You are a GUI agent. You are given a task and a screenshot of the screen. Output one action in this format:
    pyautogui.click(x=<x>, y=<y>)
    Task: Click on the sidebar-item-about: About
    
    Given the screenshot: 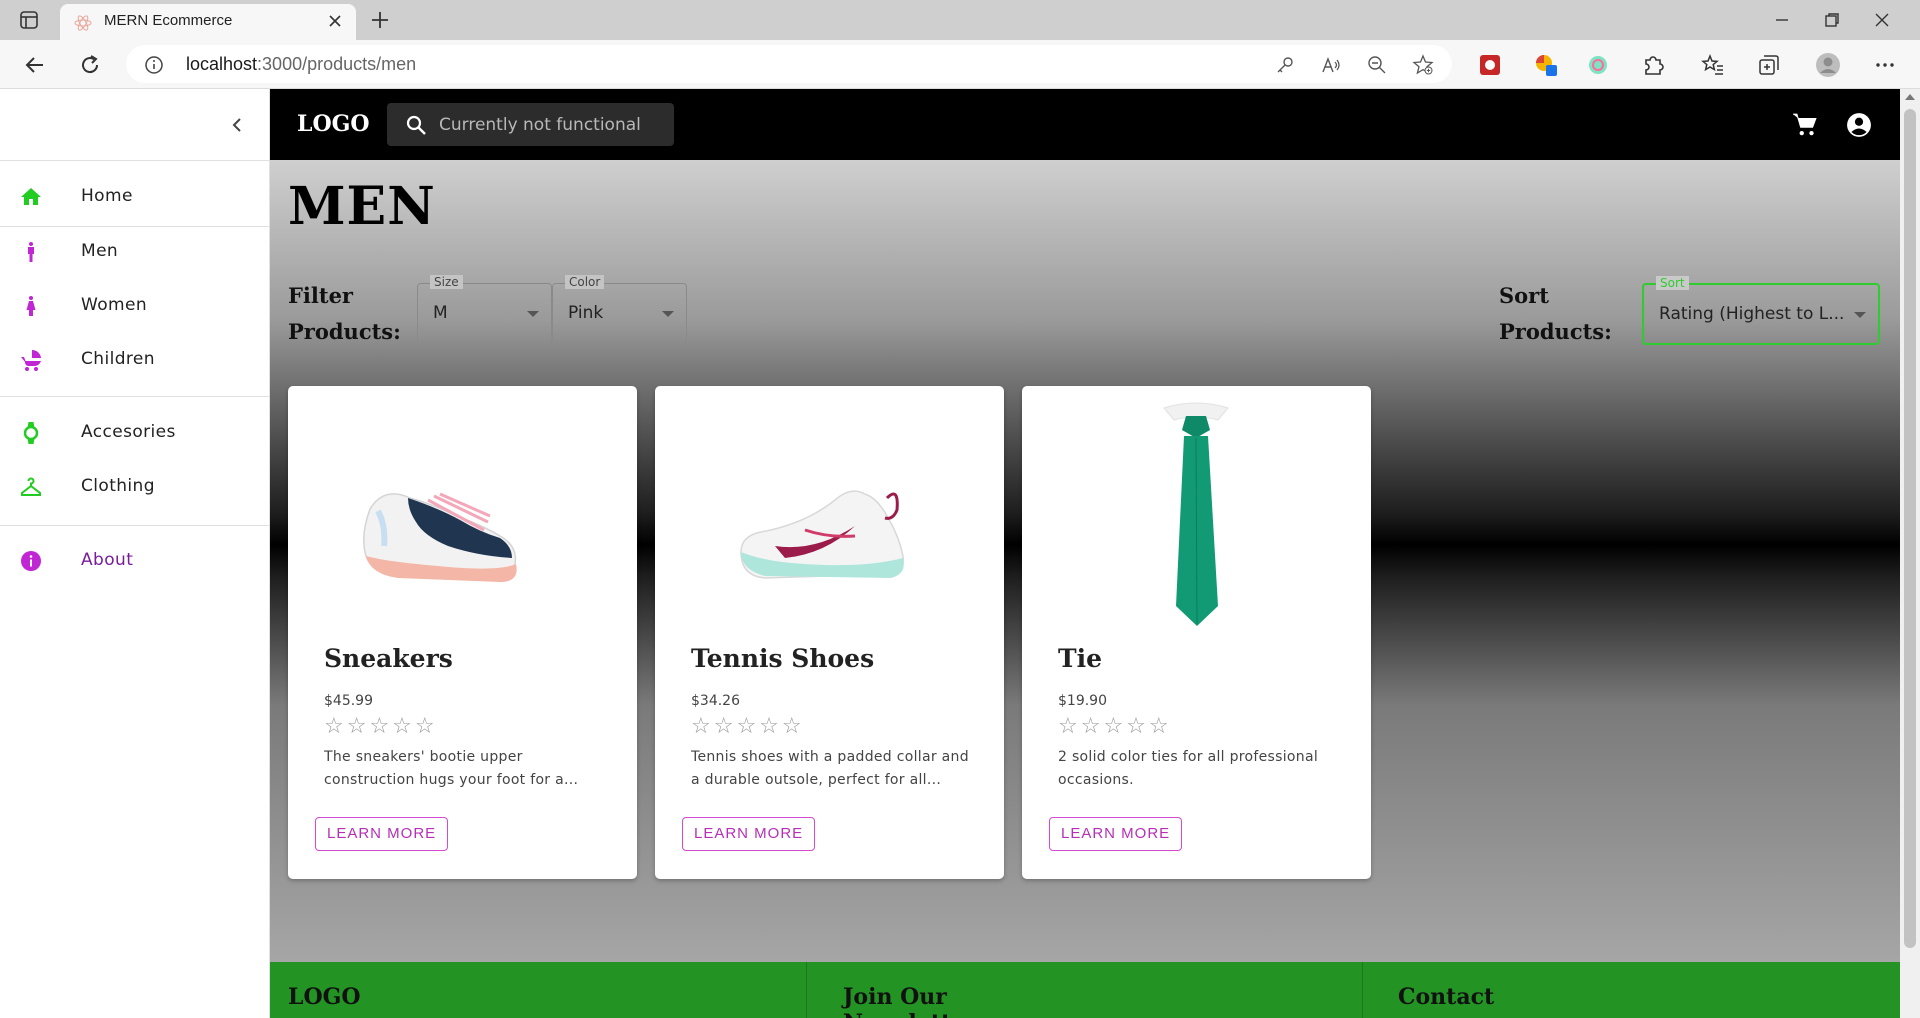 What is the action you would take?
    pyautogui.click(x=135, y=561)
    